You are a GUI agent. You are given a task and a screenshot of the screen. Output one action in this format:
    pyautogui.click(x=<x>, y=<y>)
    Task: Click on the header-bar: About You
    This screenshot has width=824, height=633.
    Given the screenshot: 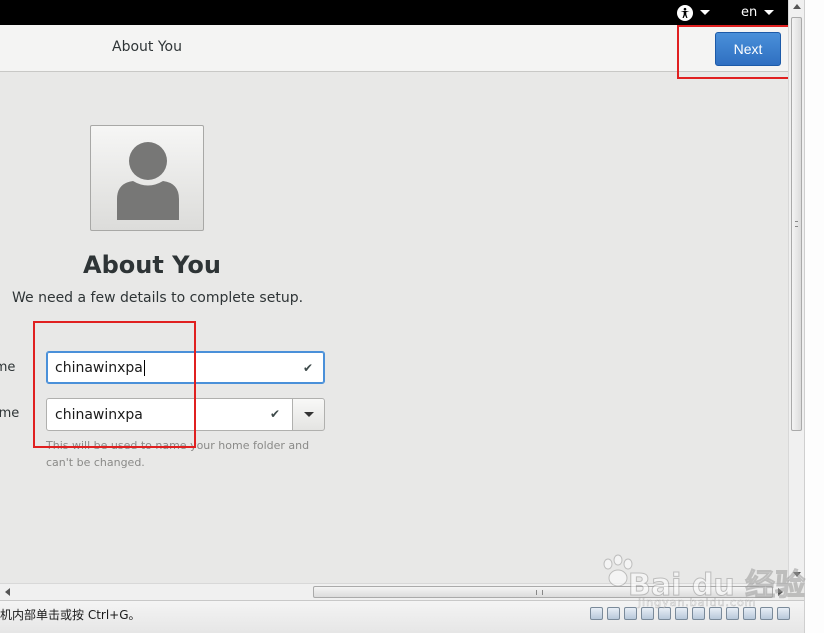 What is the action you would take?
    pyautogui.click(x=394, y=48)
    